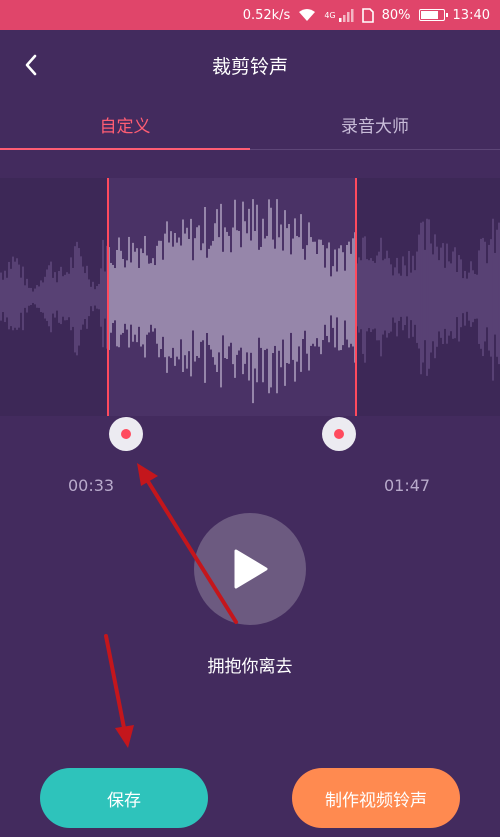 This screenshot has height=837, width=500. I want to click on wifi-icon, so click(307, 15).